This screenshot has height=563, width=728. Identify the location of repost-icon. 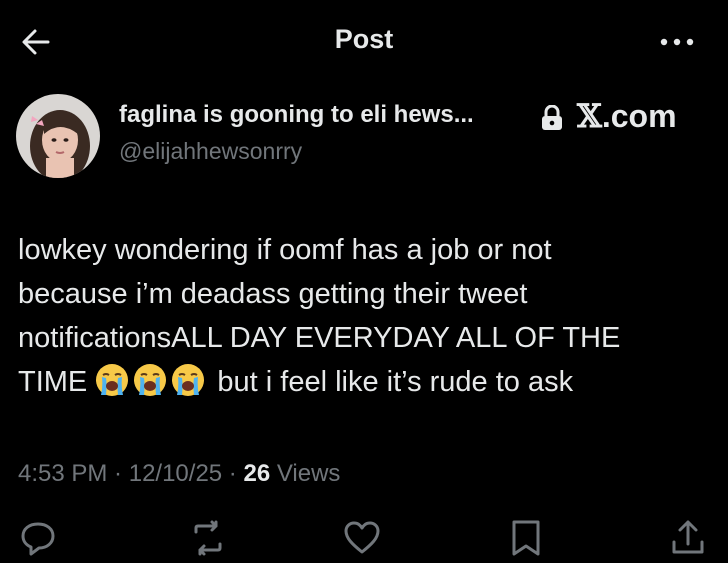
(208, 538).